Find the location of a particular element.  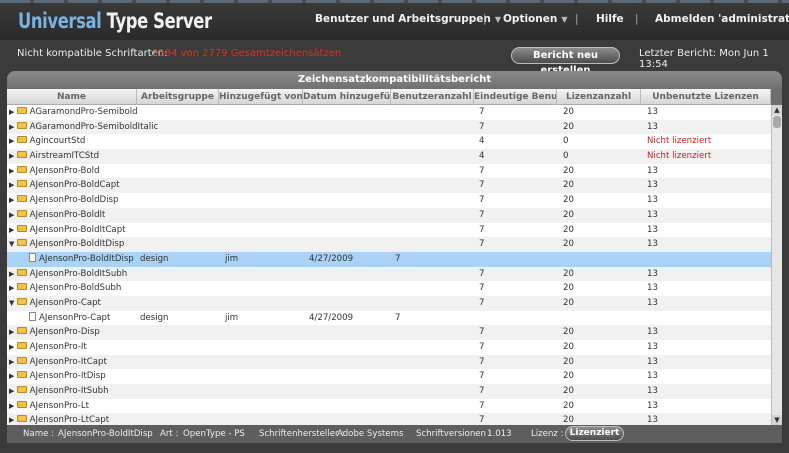

group-cell: design is located at coordinates (154, 317).